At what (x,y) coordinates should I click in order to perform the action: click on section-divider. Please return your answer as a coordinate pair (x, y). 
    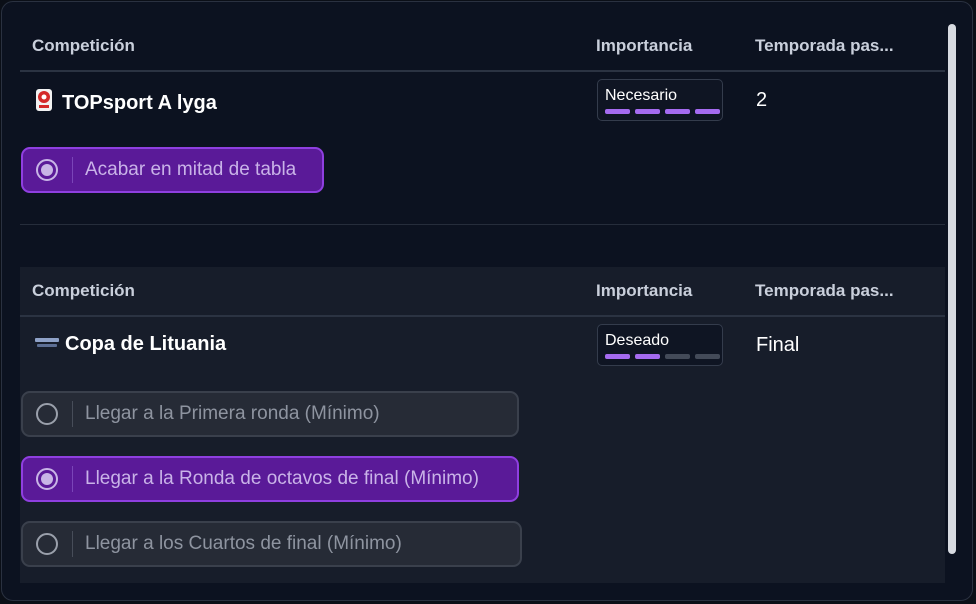
    Looking at the image, I should click on (482, 224).